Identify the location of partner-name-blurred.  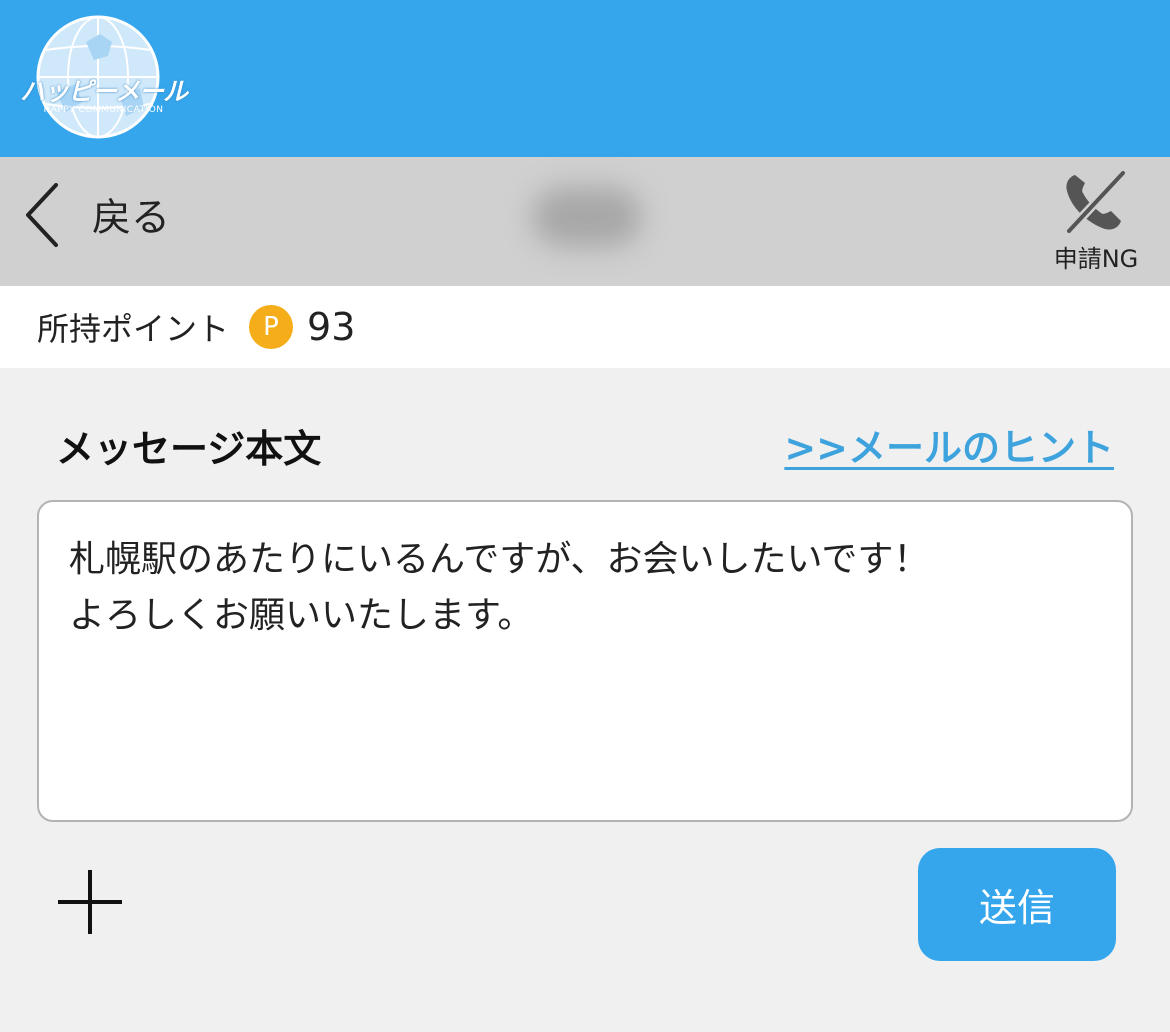
(587, 217).